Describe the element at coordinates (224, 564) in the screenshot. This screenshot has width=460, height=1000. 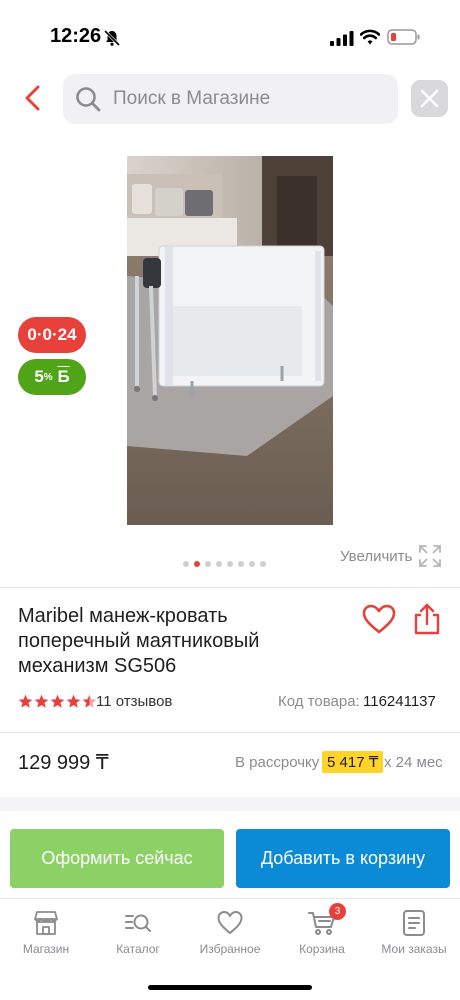
I see `carousel-dots` at that location.